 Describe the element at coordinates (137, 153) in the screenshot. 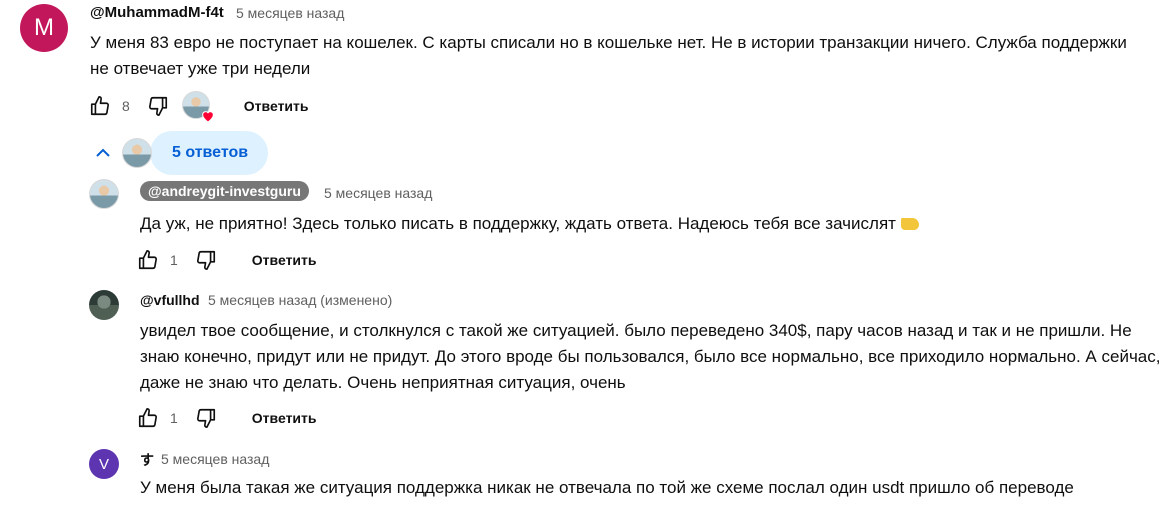

I see `creator-avatar` at that location.